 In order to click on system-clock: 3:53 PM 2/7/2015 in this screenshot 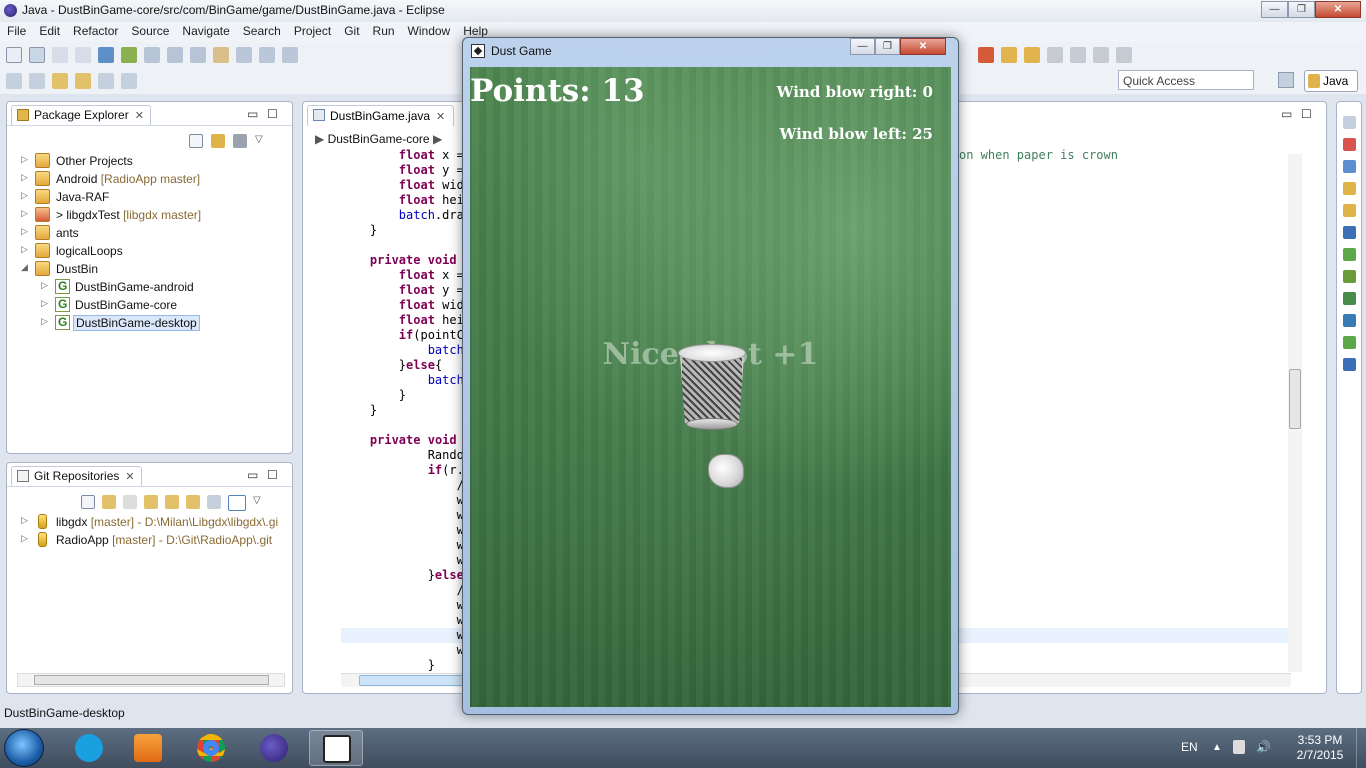, I will do `click(1320, 748)`.